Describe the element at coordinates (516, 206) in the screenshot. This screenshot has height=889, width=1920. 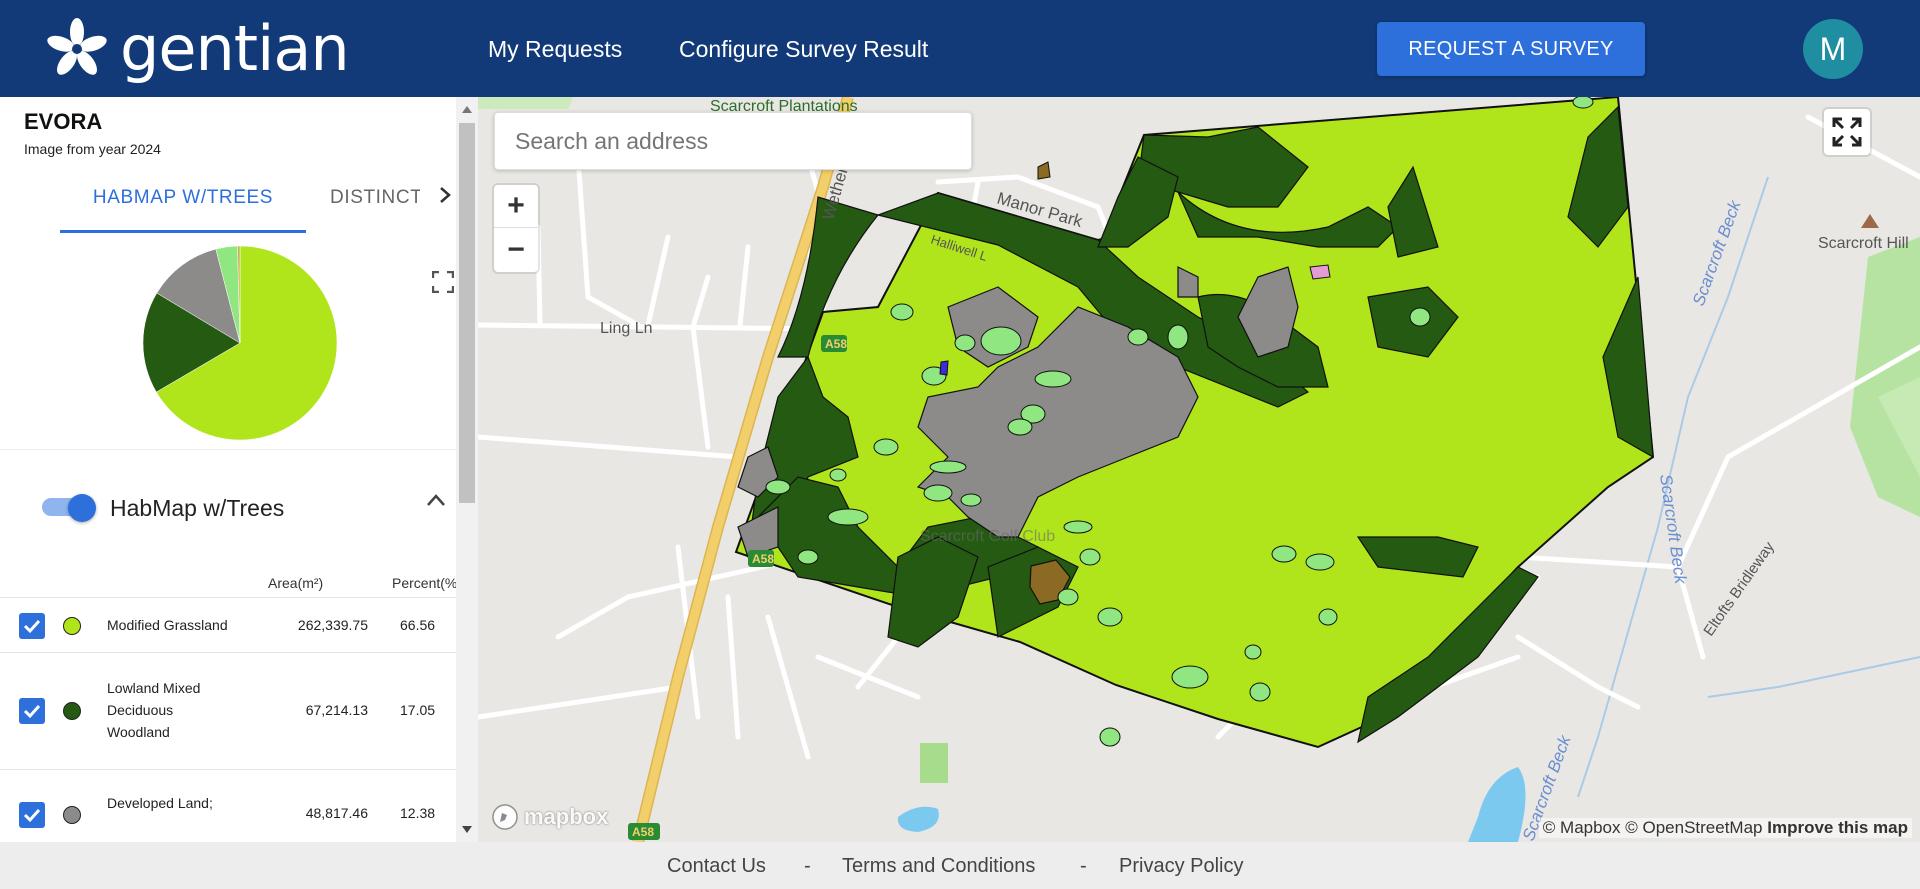
I see `zoom-in-button: +` at that location.